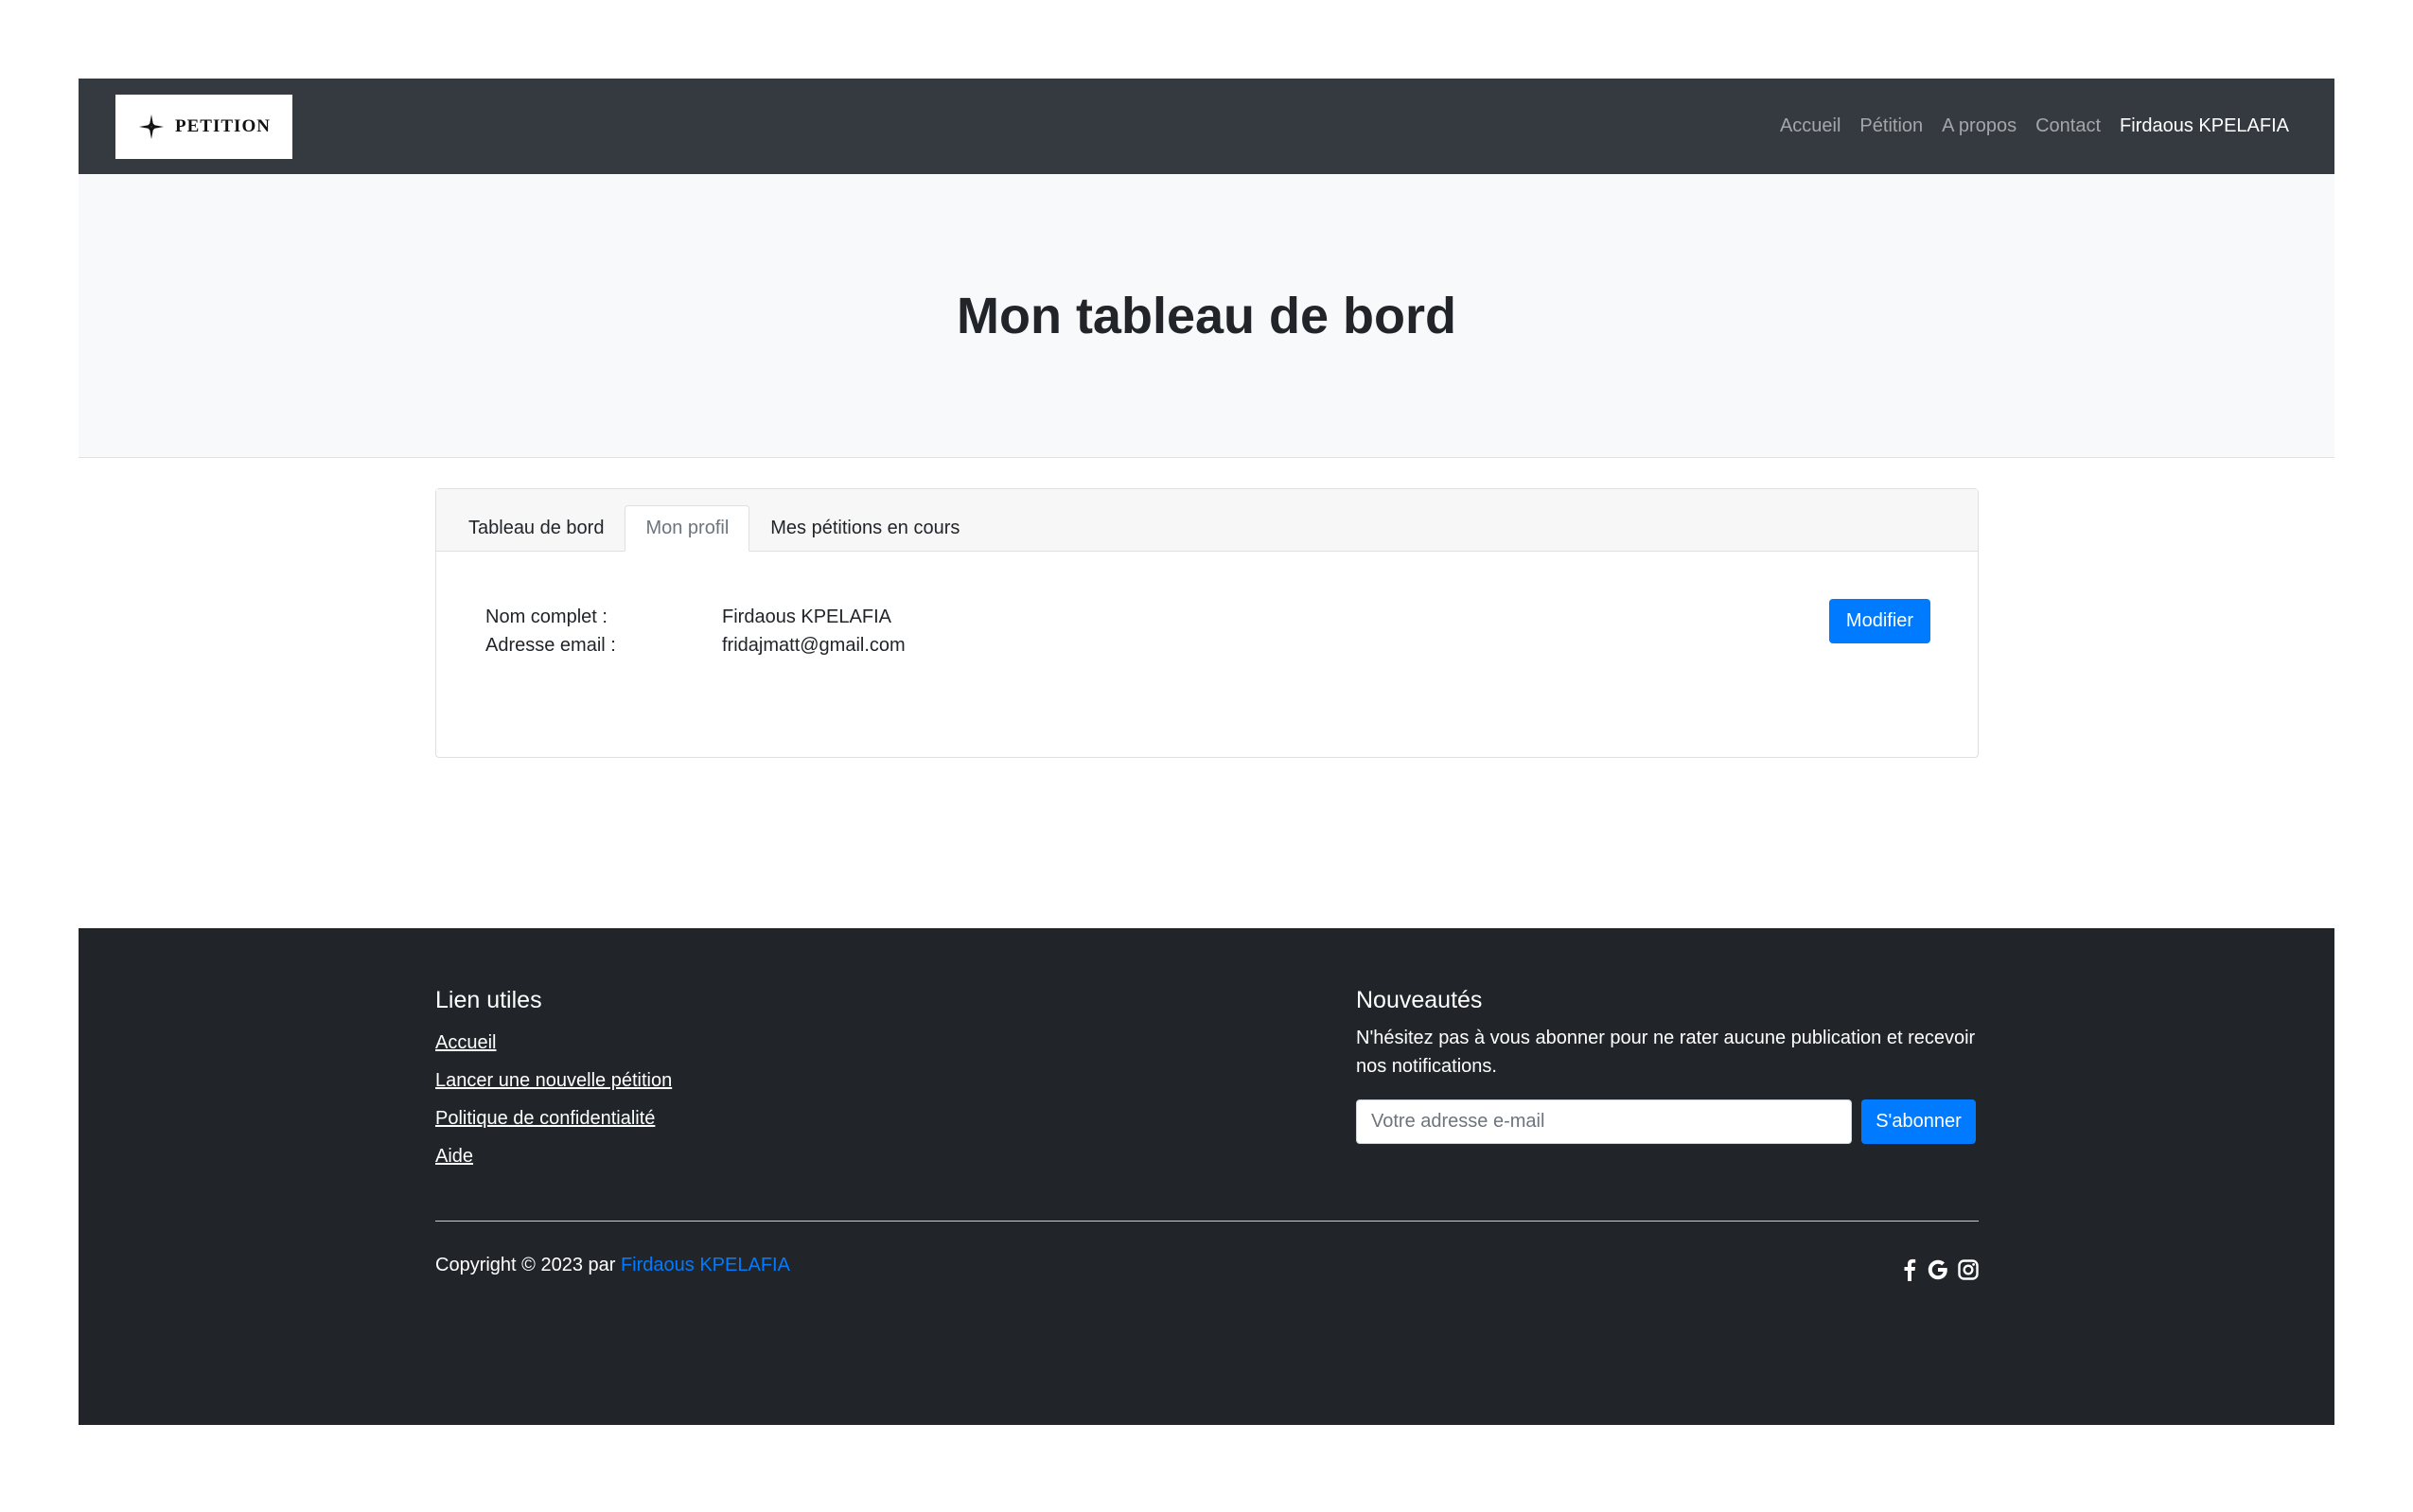 The image size is (2413, 1512). I want to click on tab-tableau-de-bord: Tableau de bord, so click(536, 528).